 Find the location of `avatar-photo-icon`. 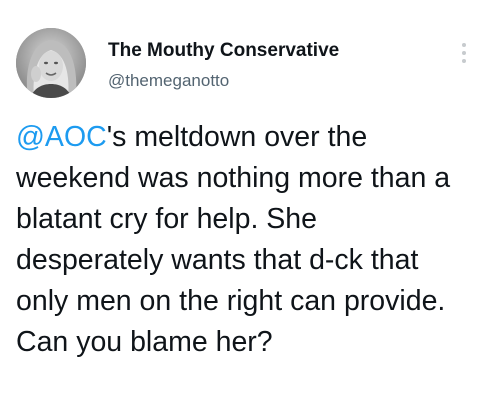

avatar-photo-icon is located at coordinates (51, 63).